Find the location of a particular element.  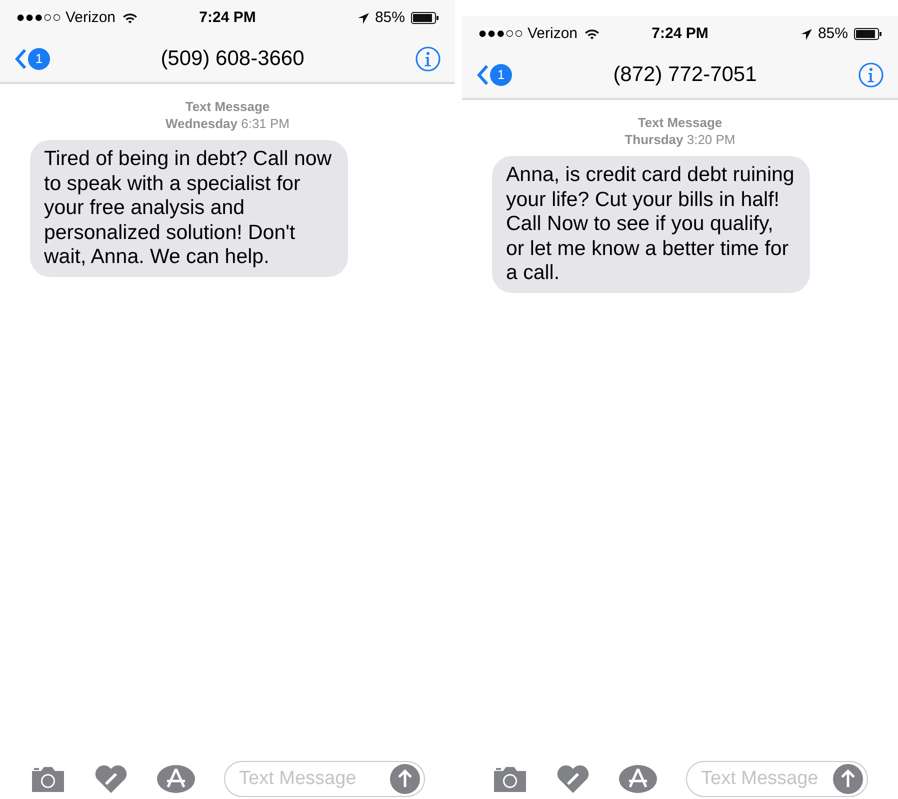

contact-title: (509) 608-3660 is located at coordinates (232, 59).